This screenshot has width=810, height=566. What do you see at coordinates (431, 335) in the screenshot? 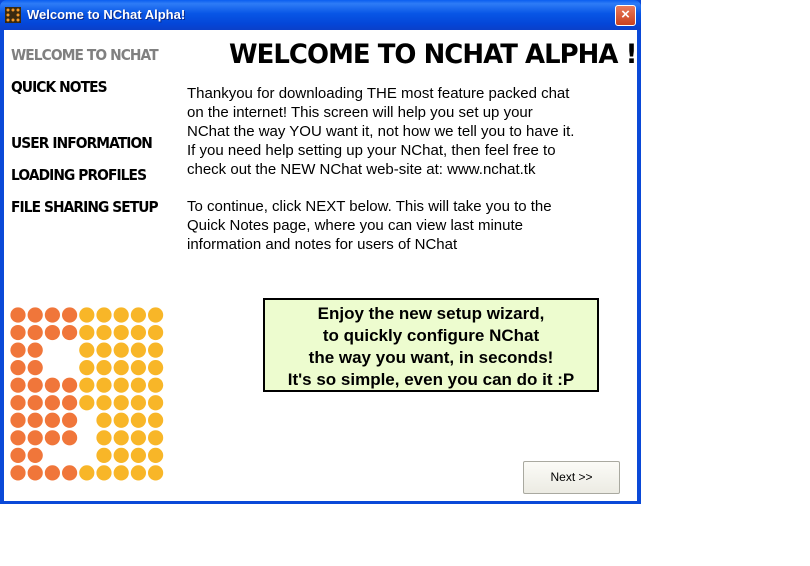
I see `callout-line: to quickly configure NChat` at bounding box center [431, 335].